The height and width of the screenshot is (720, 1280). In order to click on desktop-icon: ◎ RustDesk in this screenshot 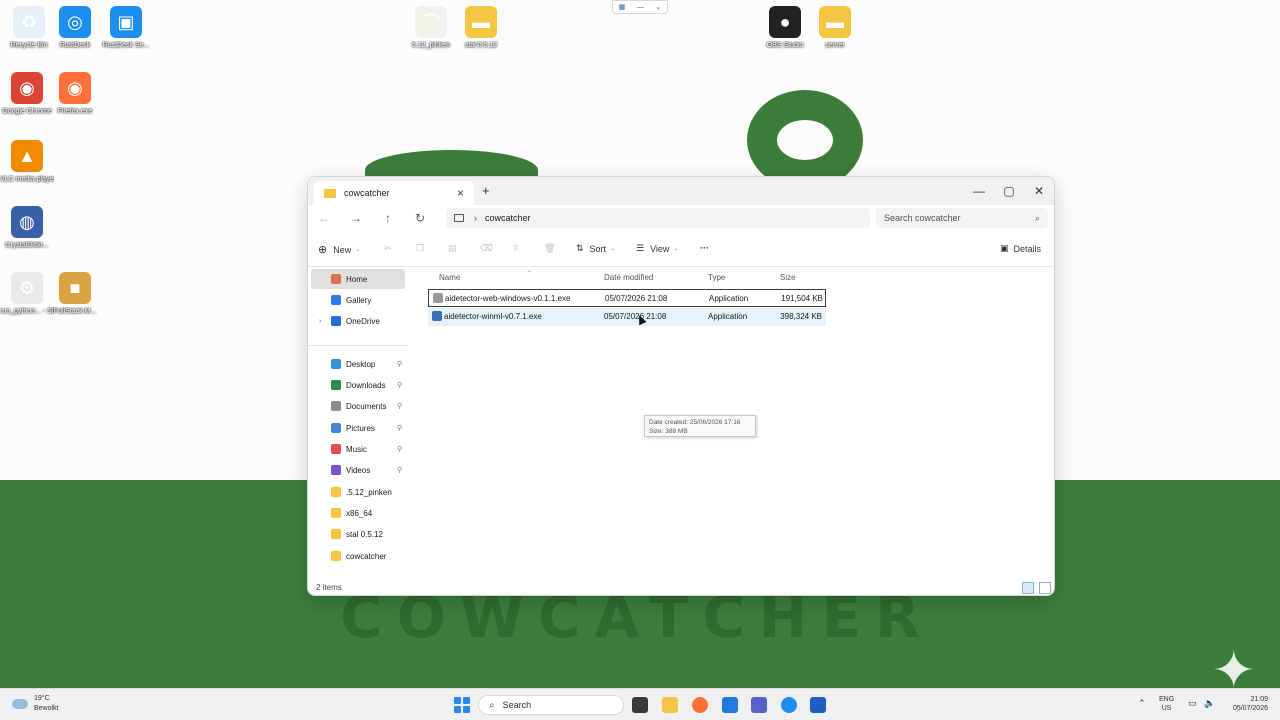, I will do `click(75, 28)`.